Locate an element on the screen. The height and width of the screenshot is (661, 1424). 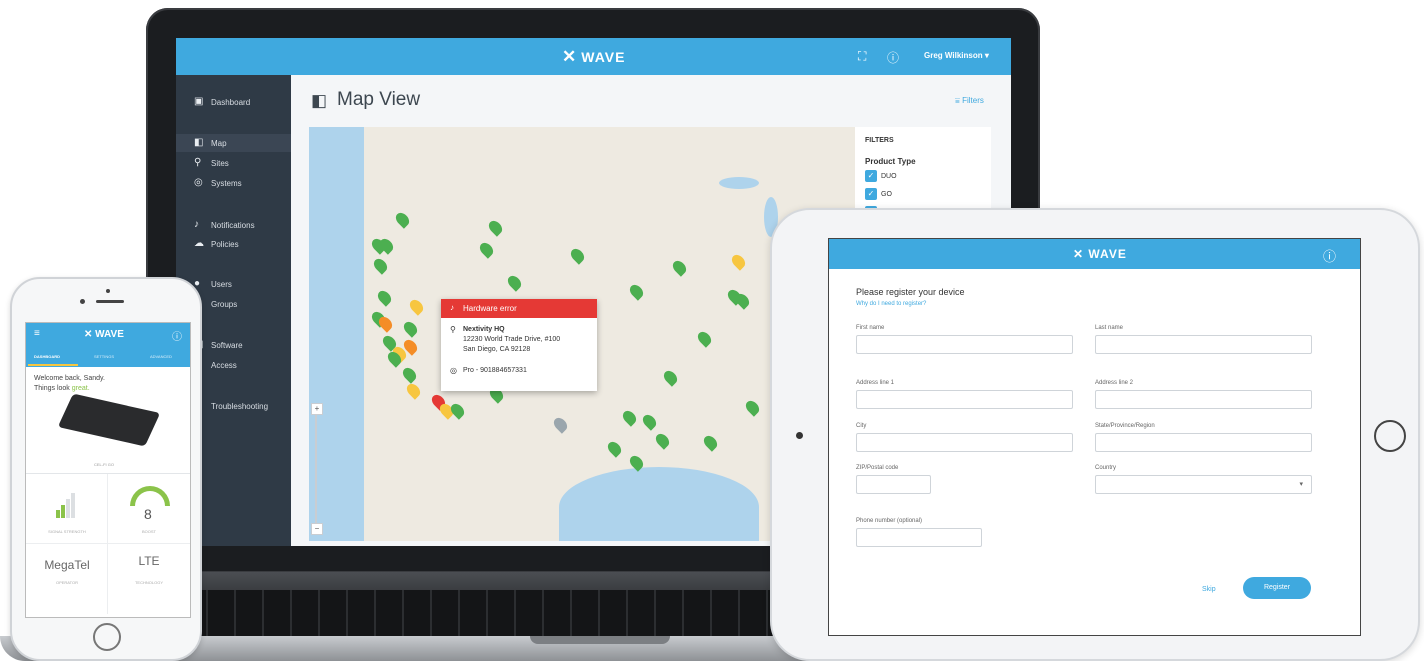
phone-app-header: ≡ ✕ WAVE ⓘ is located at coordinates (108, 335).